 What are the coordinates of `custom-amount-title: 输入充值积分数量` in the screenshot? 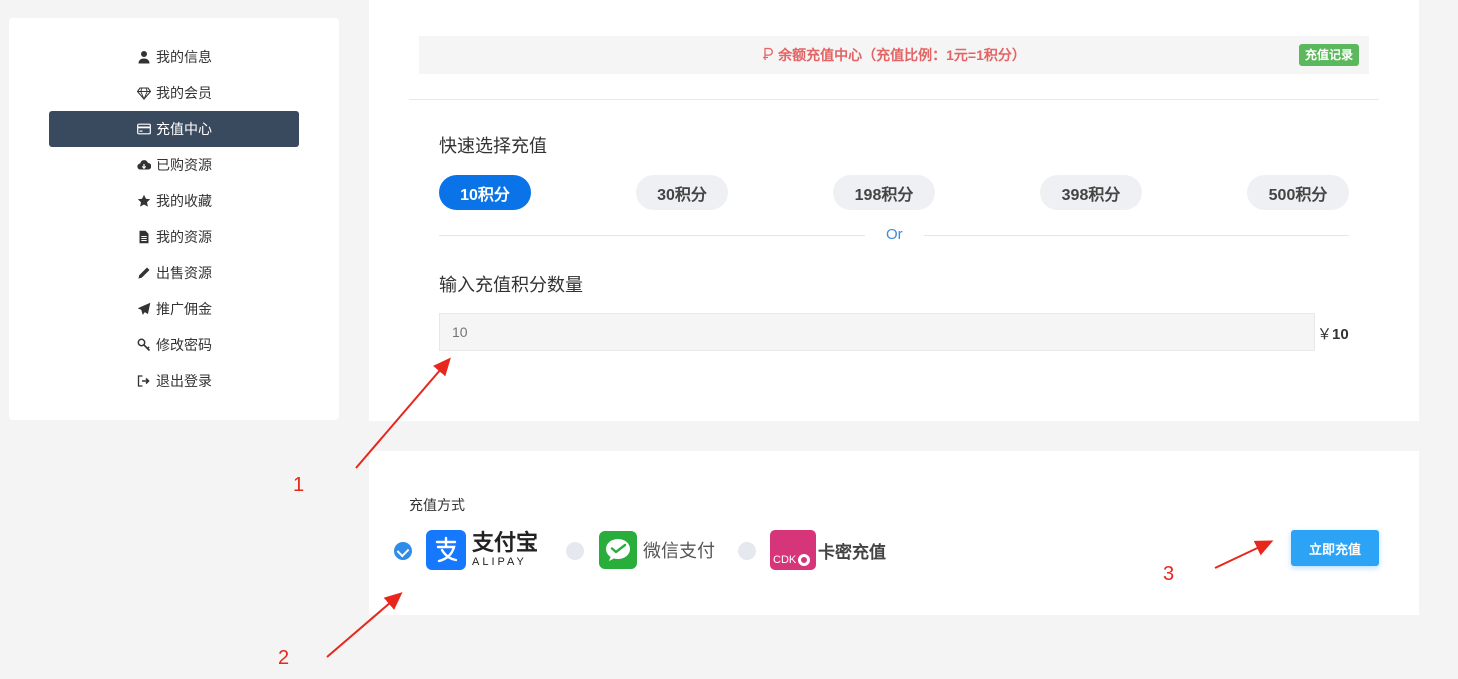 It's located at (511, 285).